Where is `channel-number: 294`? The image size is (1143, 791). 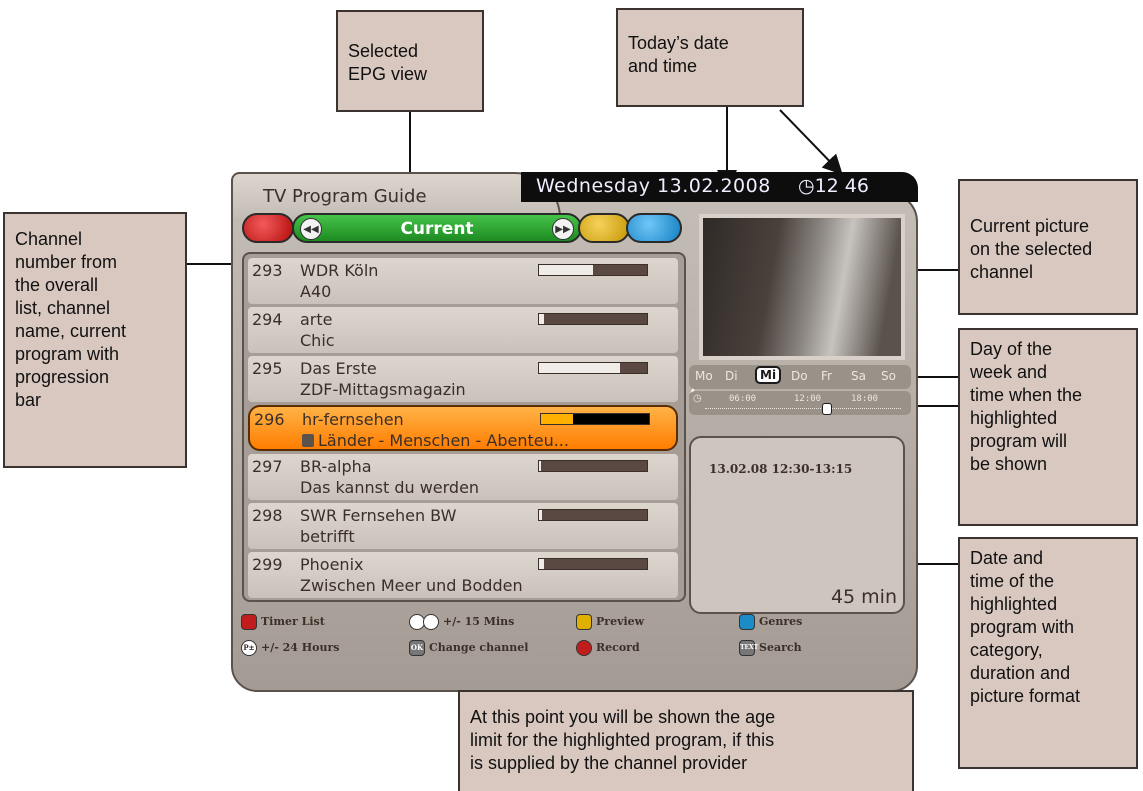 channel-number: 294 is located at coordinates (267, 319).